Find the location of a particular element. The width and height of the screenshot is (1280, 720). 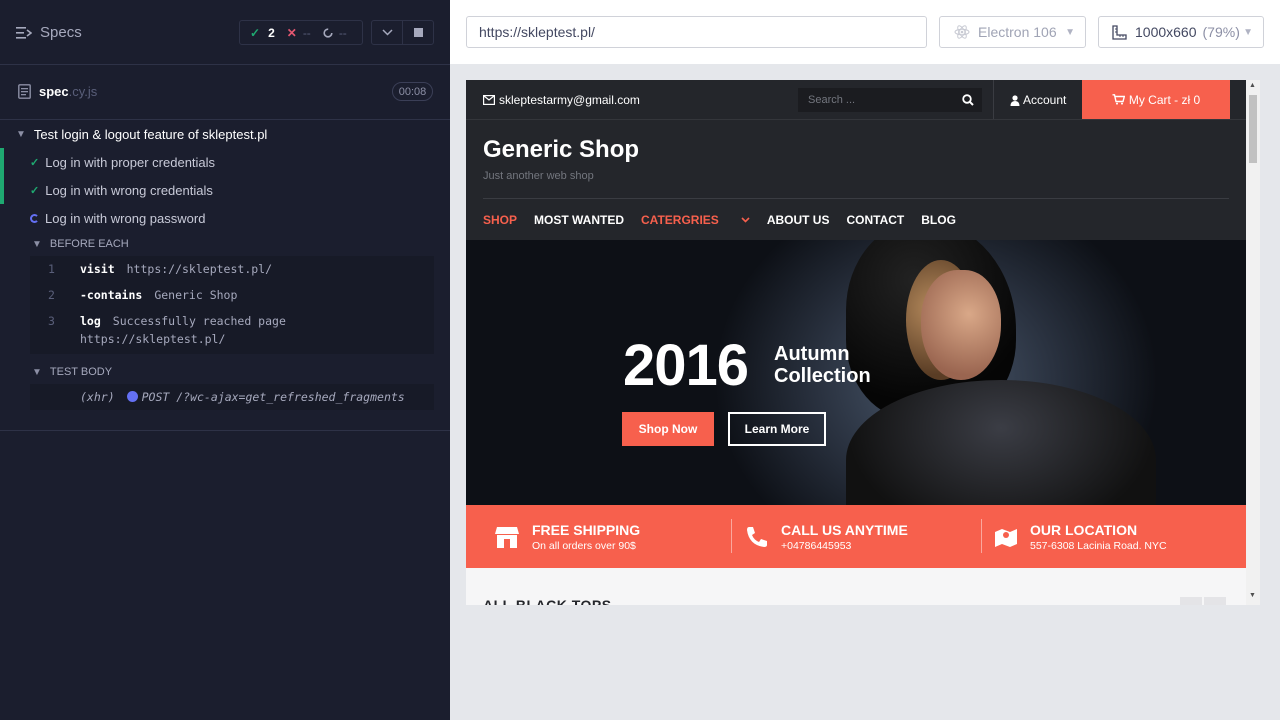

hero-collection-title: Autumn Collection is located at coordinates (822, 365).